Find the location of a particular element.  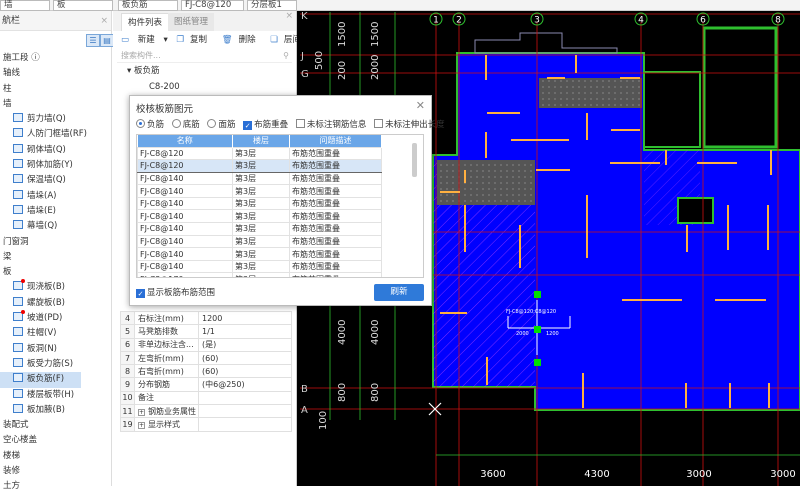

nav-item: 板加腋(B) is located at coordinates (55, 410).